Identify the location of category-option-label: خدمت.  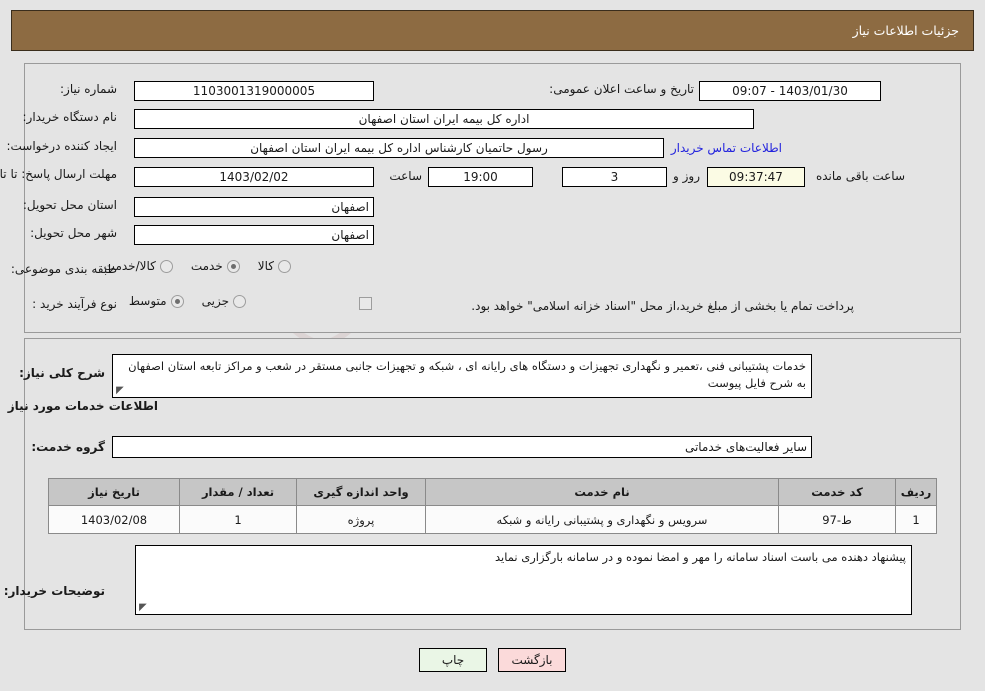
(206, 266).